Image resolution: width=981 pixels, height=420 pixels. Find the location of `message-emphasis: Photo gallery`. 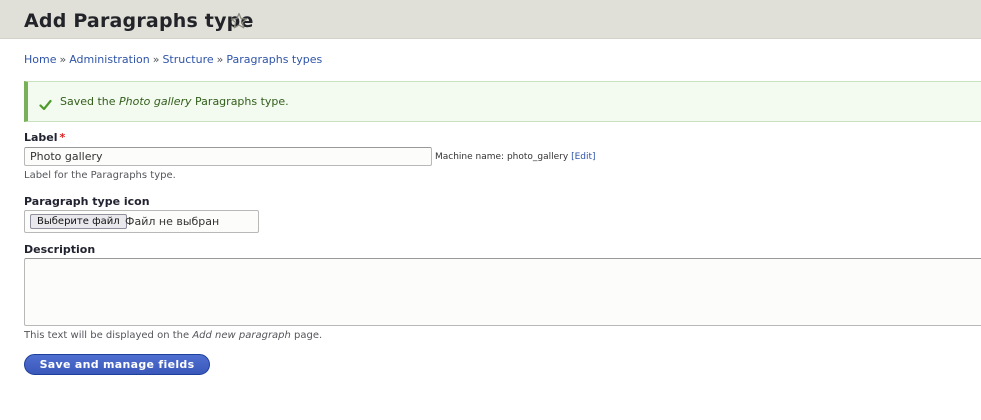

message-emphasis: Photo gallery is located at coordinates (155, 101).